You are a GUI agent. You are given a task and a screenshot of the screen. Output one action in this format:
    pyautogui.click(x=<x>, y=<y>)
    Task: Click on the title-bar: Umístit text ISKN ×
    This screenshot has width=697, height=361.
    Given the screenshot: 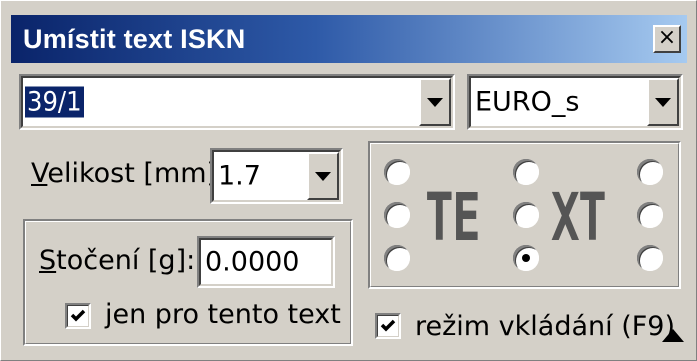 What is the action you would take?
    pyautogui.click(x=349, y=39)
    